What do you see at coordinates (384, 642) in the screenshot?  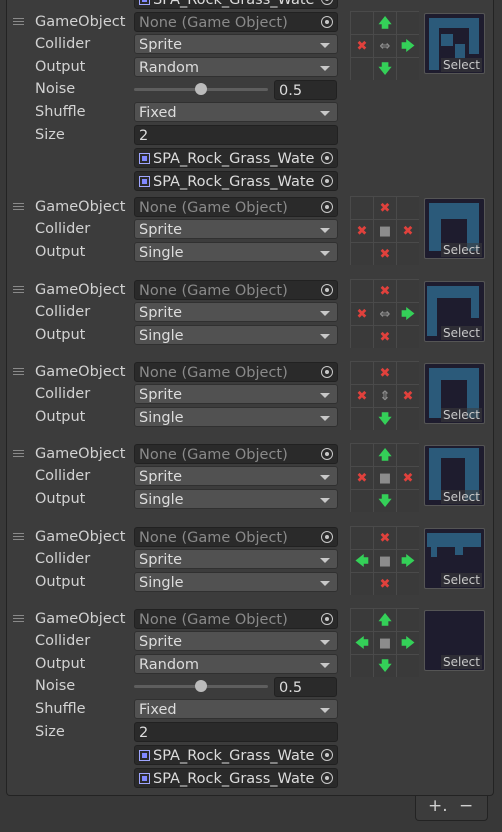 I see `neighbor-grid: 🡅 🡄 ■ 🡆 🡇` at bounding box center [384, 642].